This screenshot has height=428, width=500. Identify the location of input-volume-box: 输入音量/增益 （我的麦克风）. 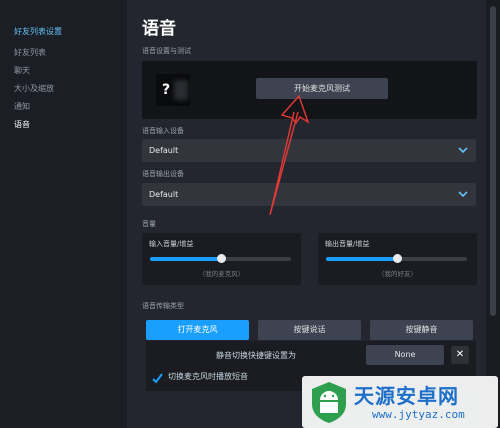
(221, 259).